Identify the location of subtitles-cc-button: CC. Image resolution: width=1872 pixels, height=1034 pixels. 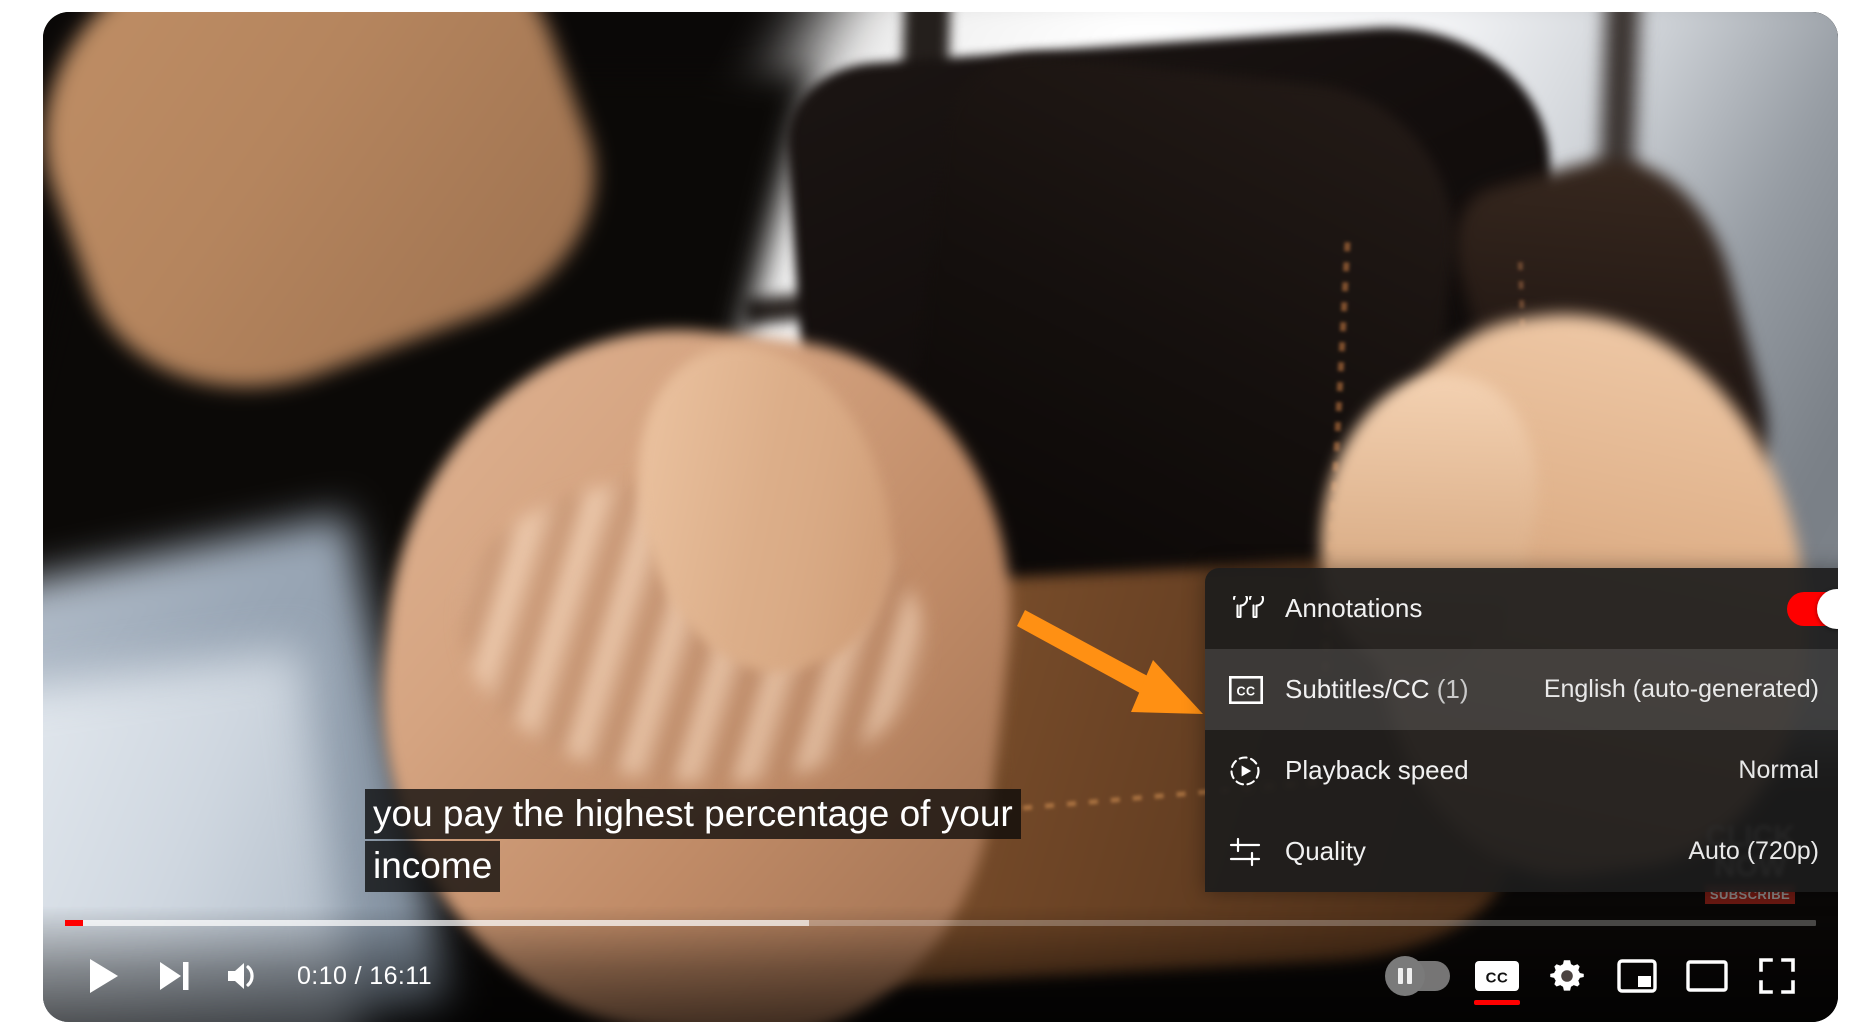
(1497, 976).